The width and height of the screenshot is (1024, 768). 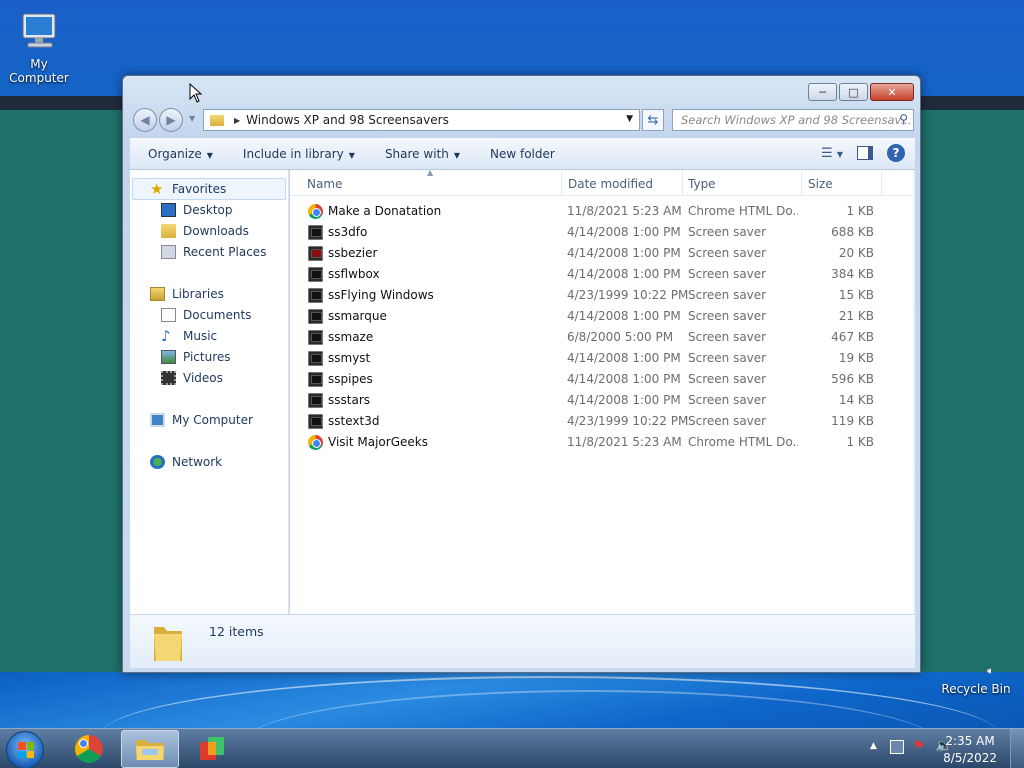 What do you see at coordinates (192, 118) in the screenshot?
I see `recent-pages-dropdown-icon: ▼` at bounding box center [192, 118].